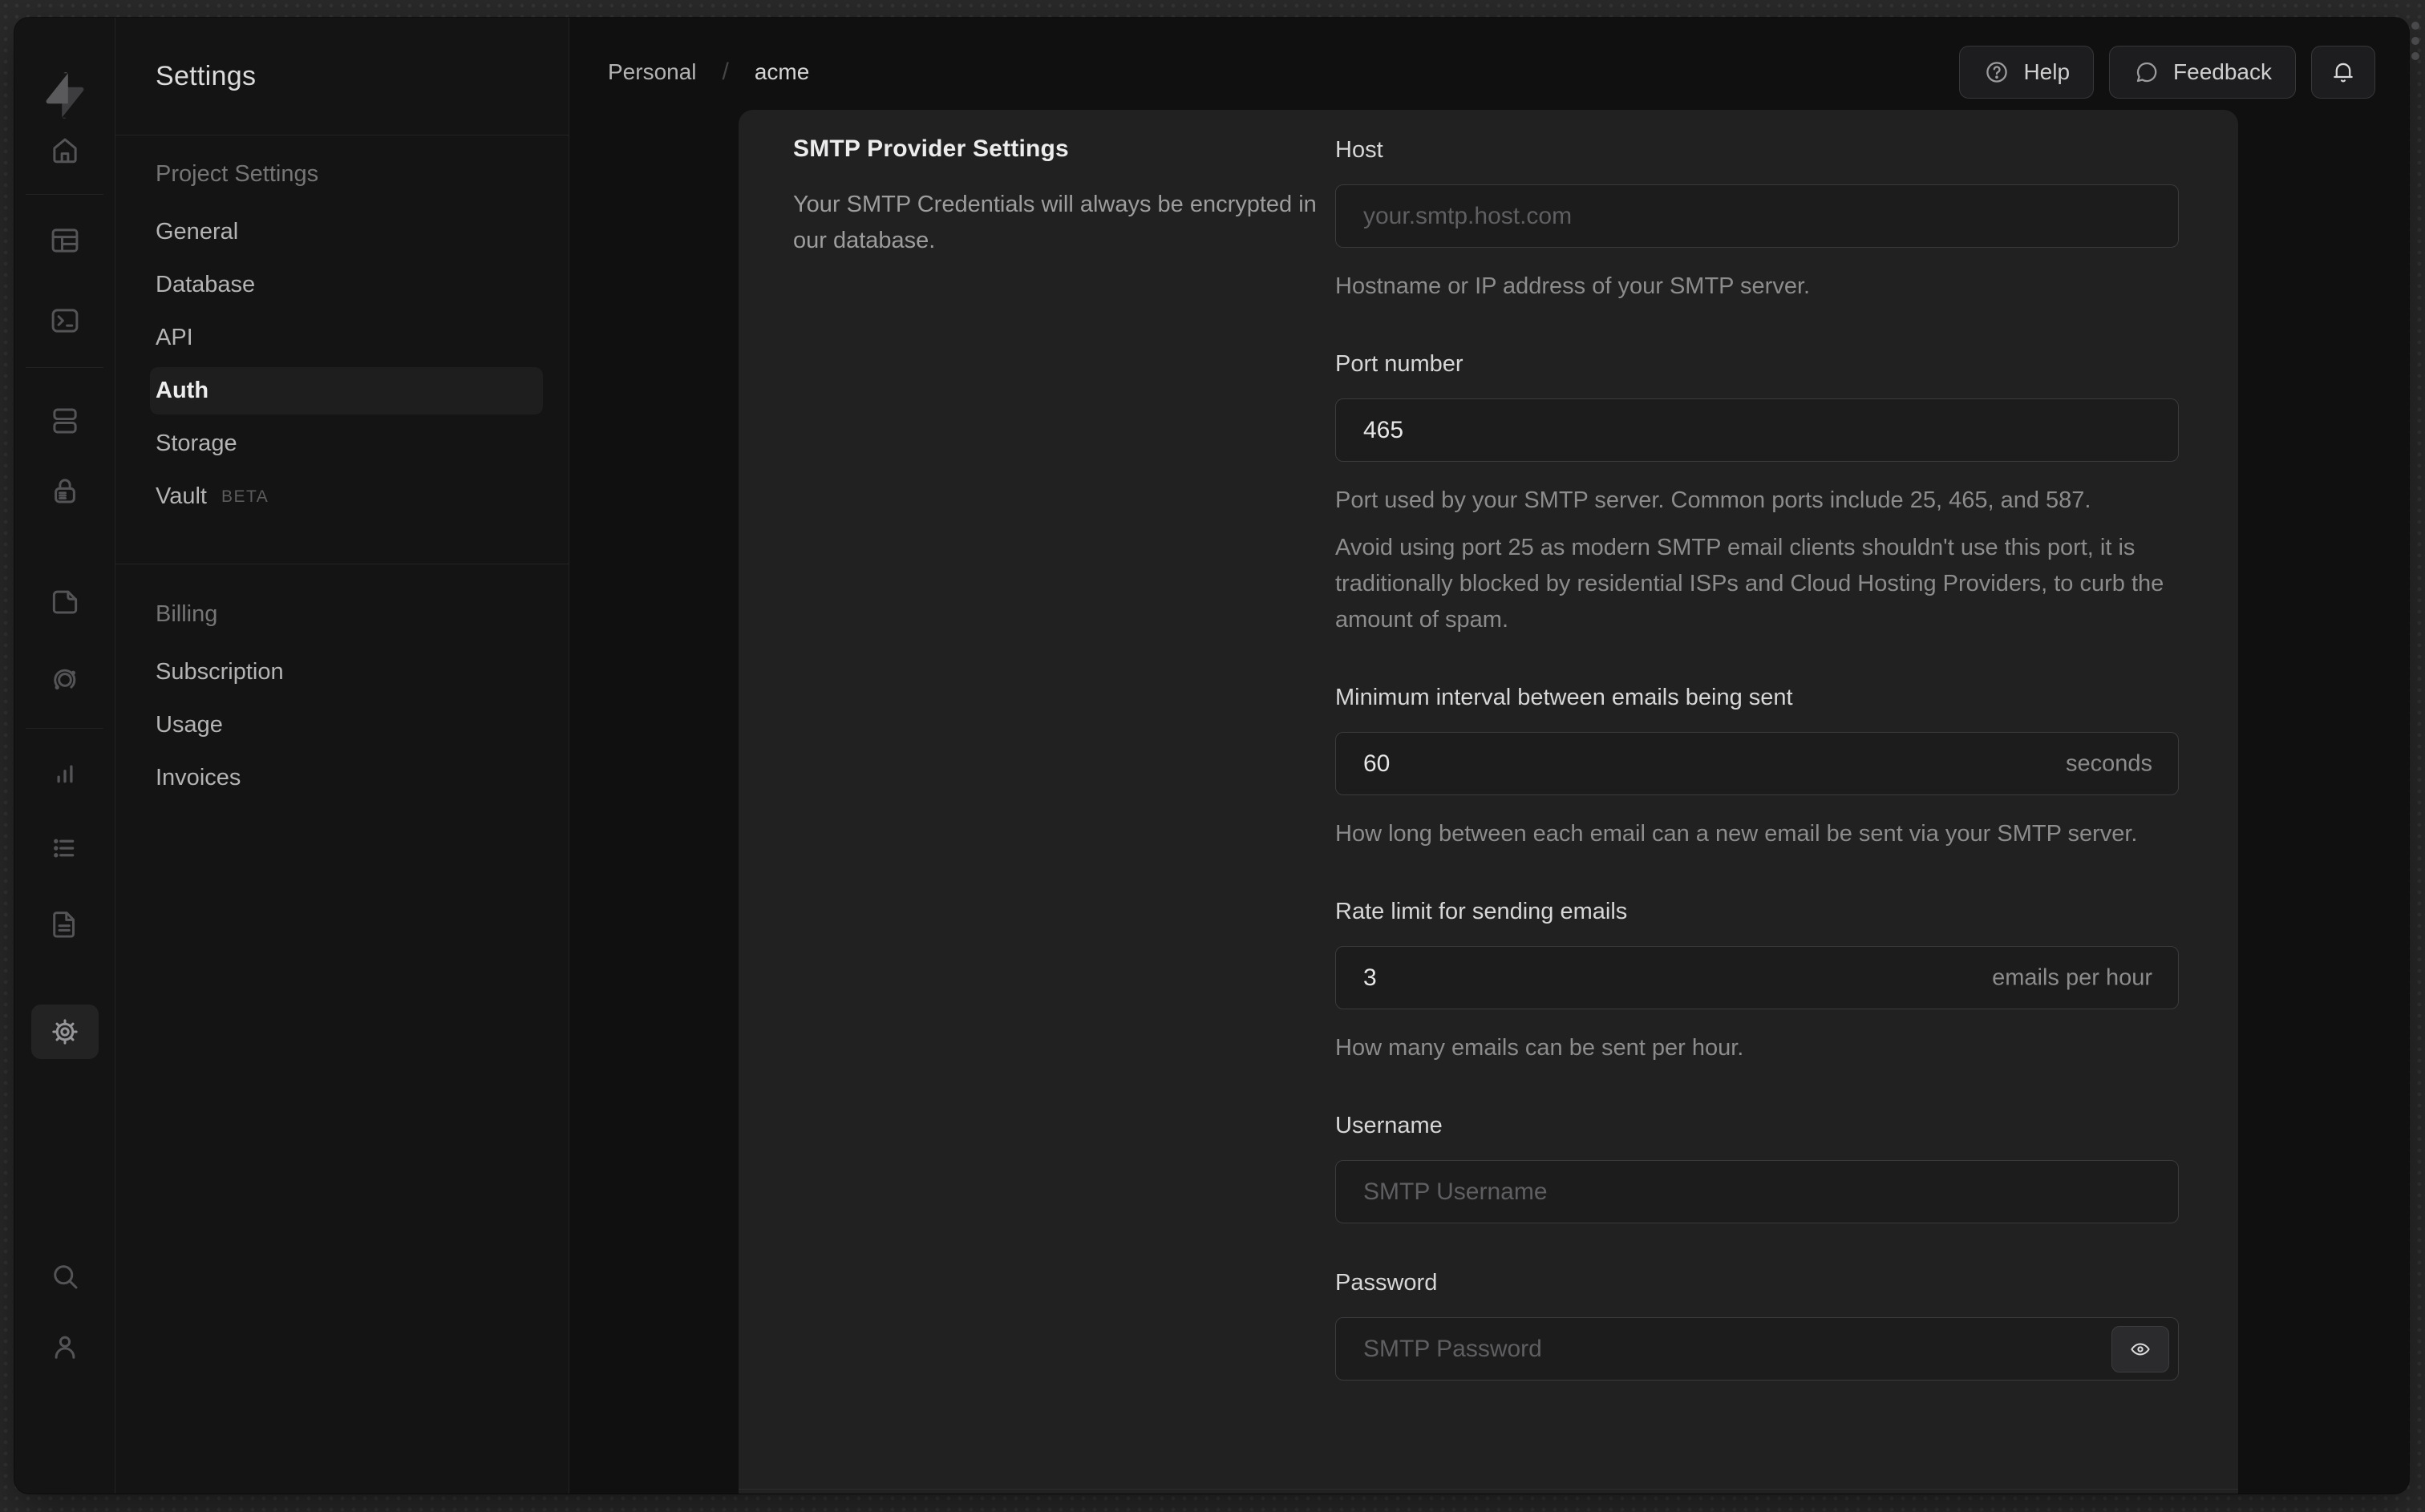 This screenshot has height=1512, width=2425. I want to click on section-header-project-settings: Project Settings, so click(237, 174).